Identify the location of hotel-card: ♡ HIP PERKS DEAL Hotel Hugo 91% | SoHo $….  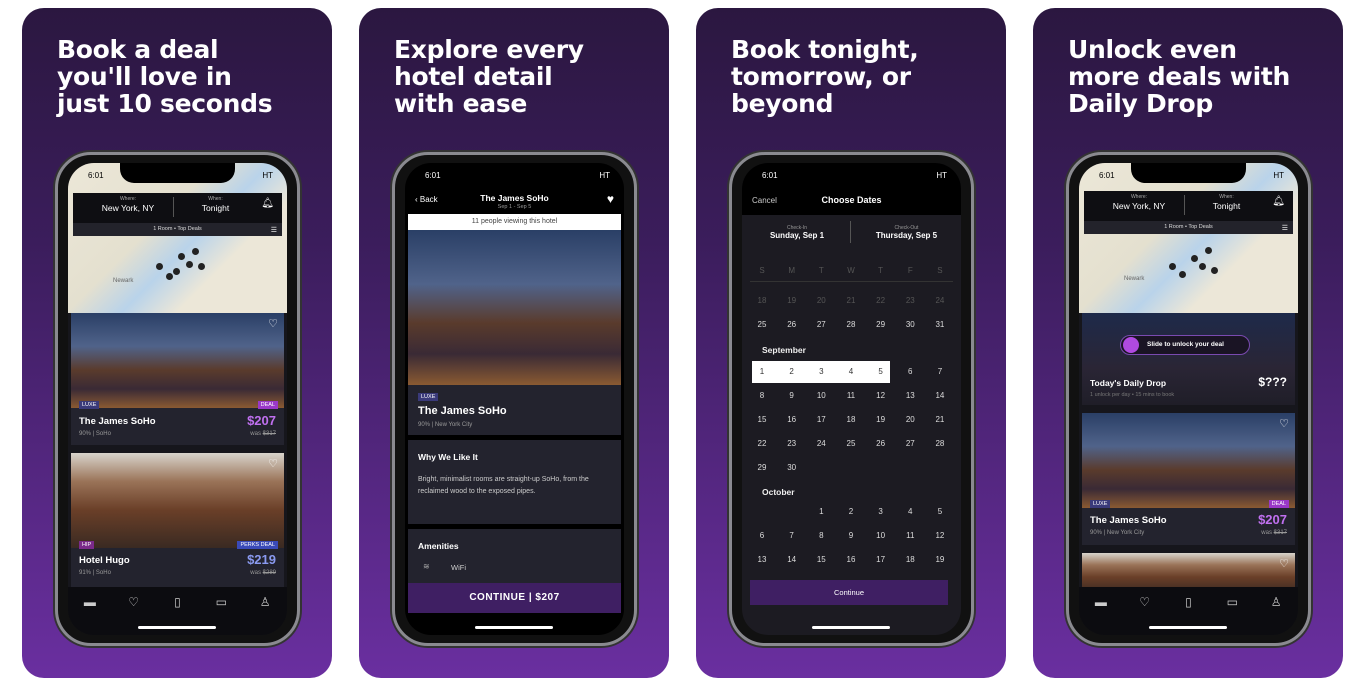
(177, 520).